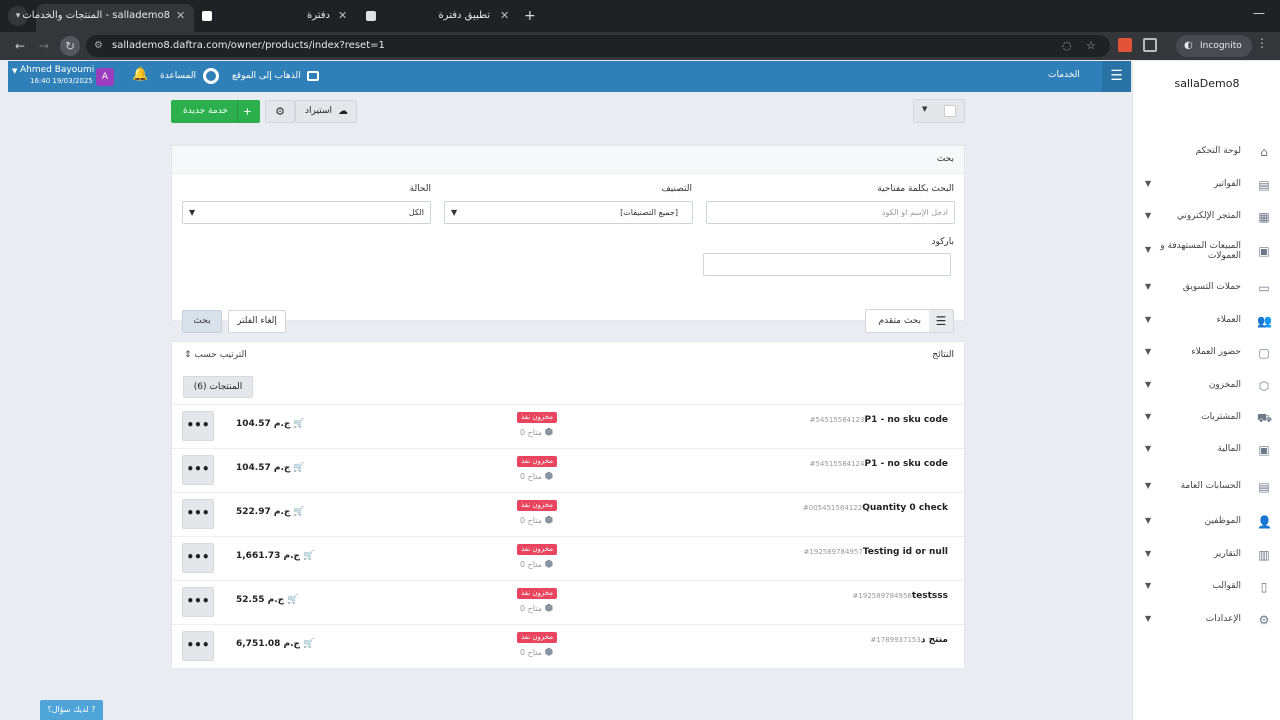 This screenshot has height=720, width=1280. What do you see at coordinates (436, 18) in the screenshot?
I see `browser-tab-app: ✕ تطبيق دفترة` at bounding box center [436, 18].